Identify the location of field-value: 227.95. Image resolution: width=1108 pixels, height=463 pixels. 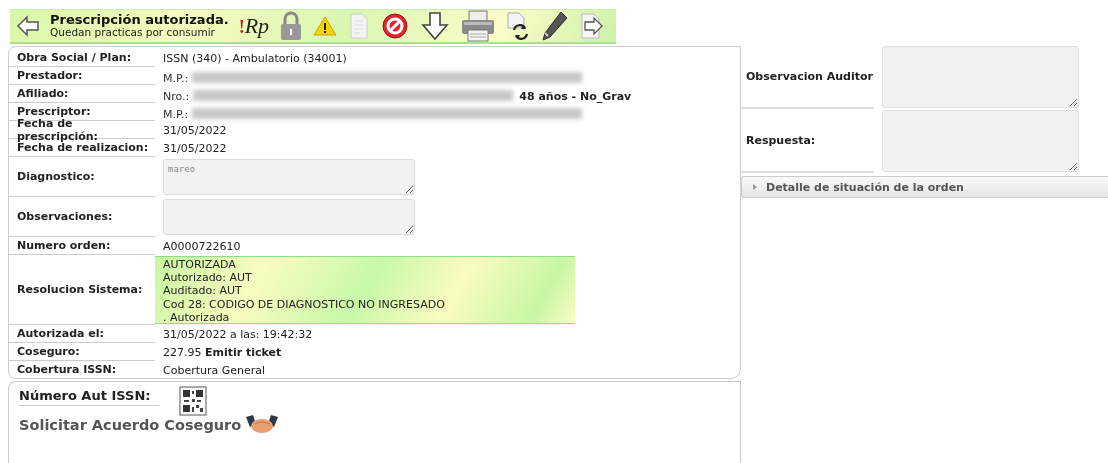
(182, 352).